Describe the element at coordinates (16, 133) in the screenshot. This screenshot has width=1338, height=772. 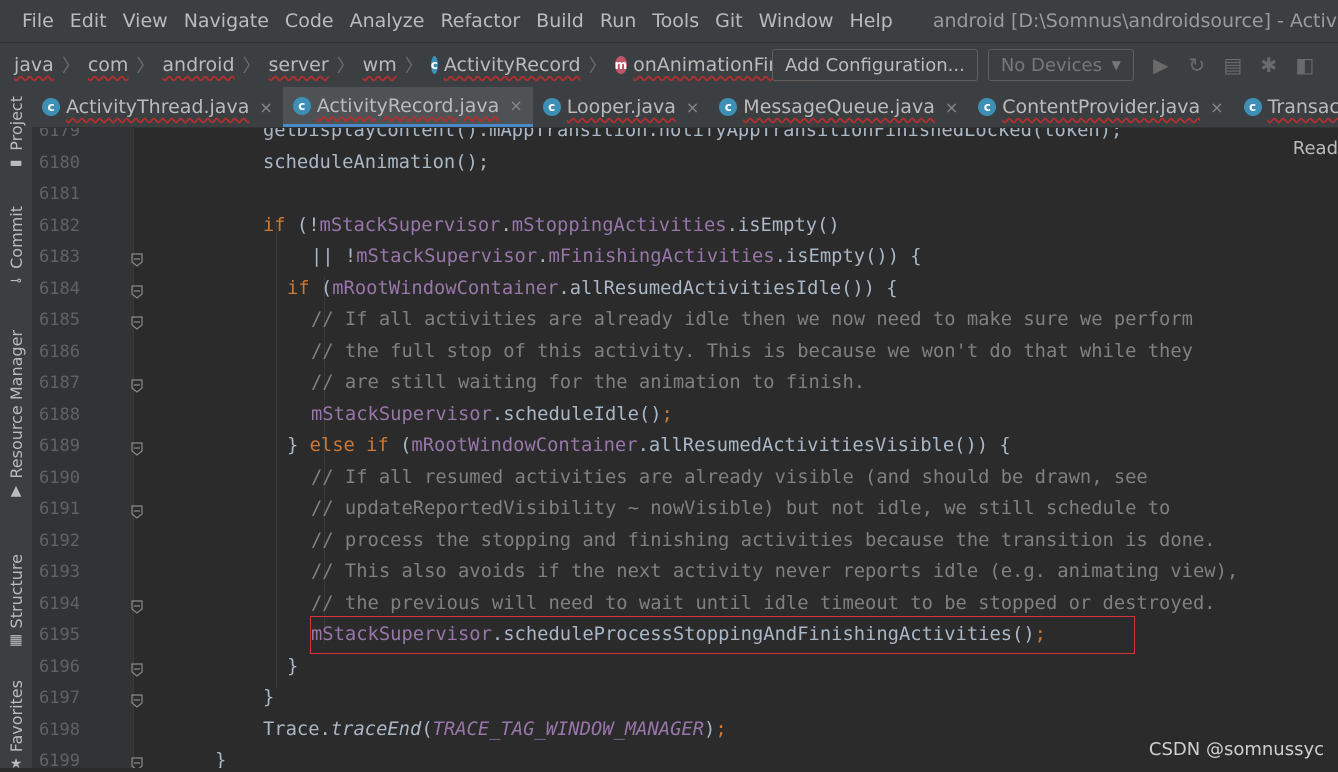
I see `project-tool-button: Project ▬` at that location.